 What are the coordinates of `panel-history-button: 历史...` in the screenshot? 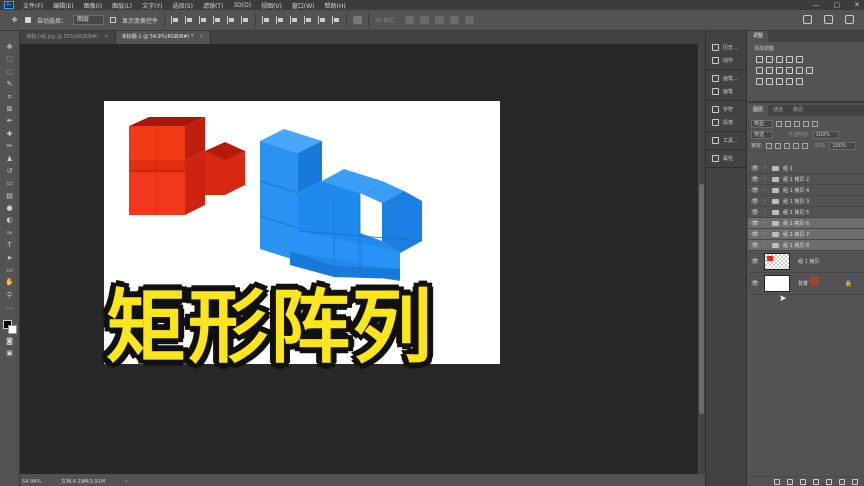 It's located at (726, 47).